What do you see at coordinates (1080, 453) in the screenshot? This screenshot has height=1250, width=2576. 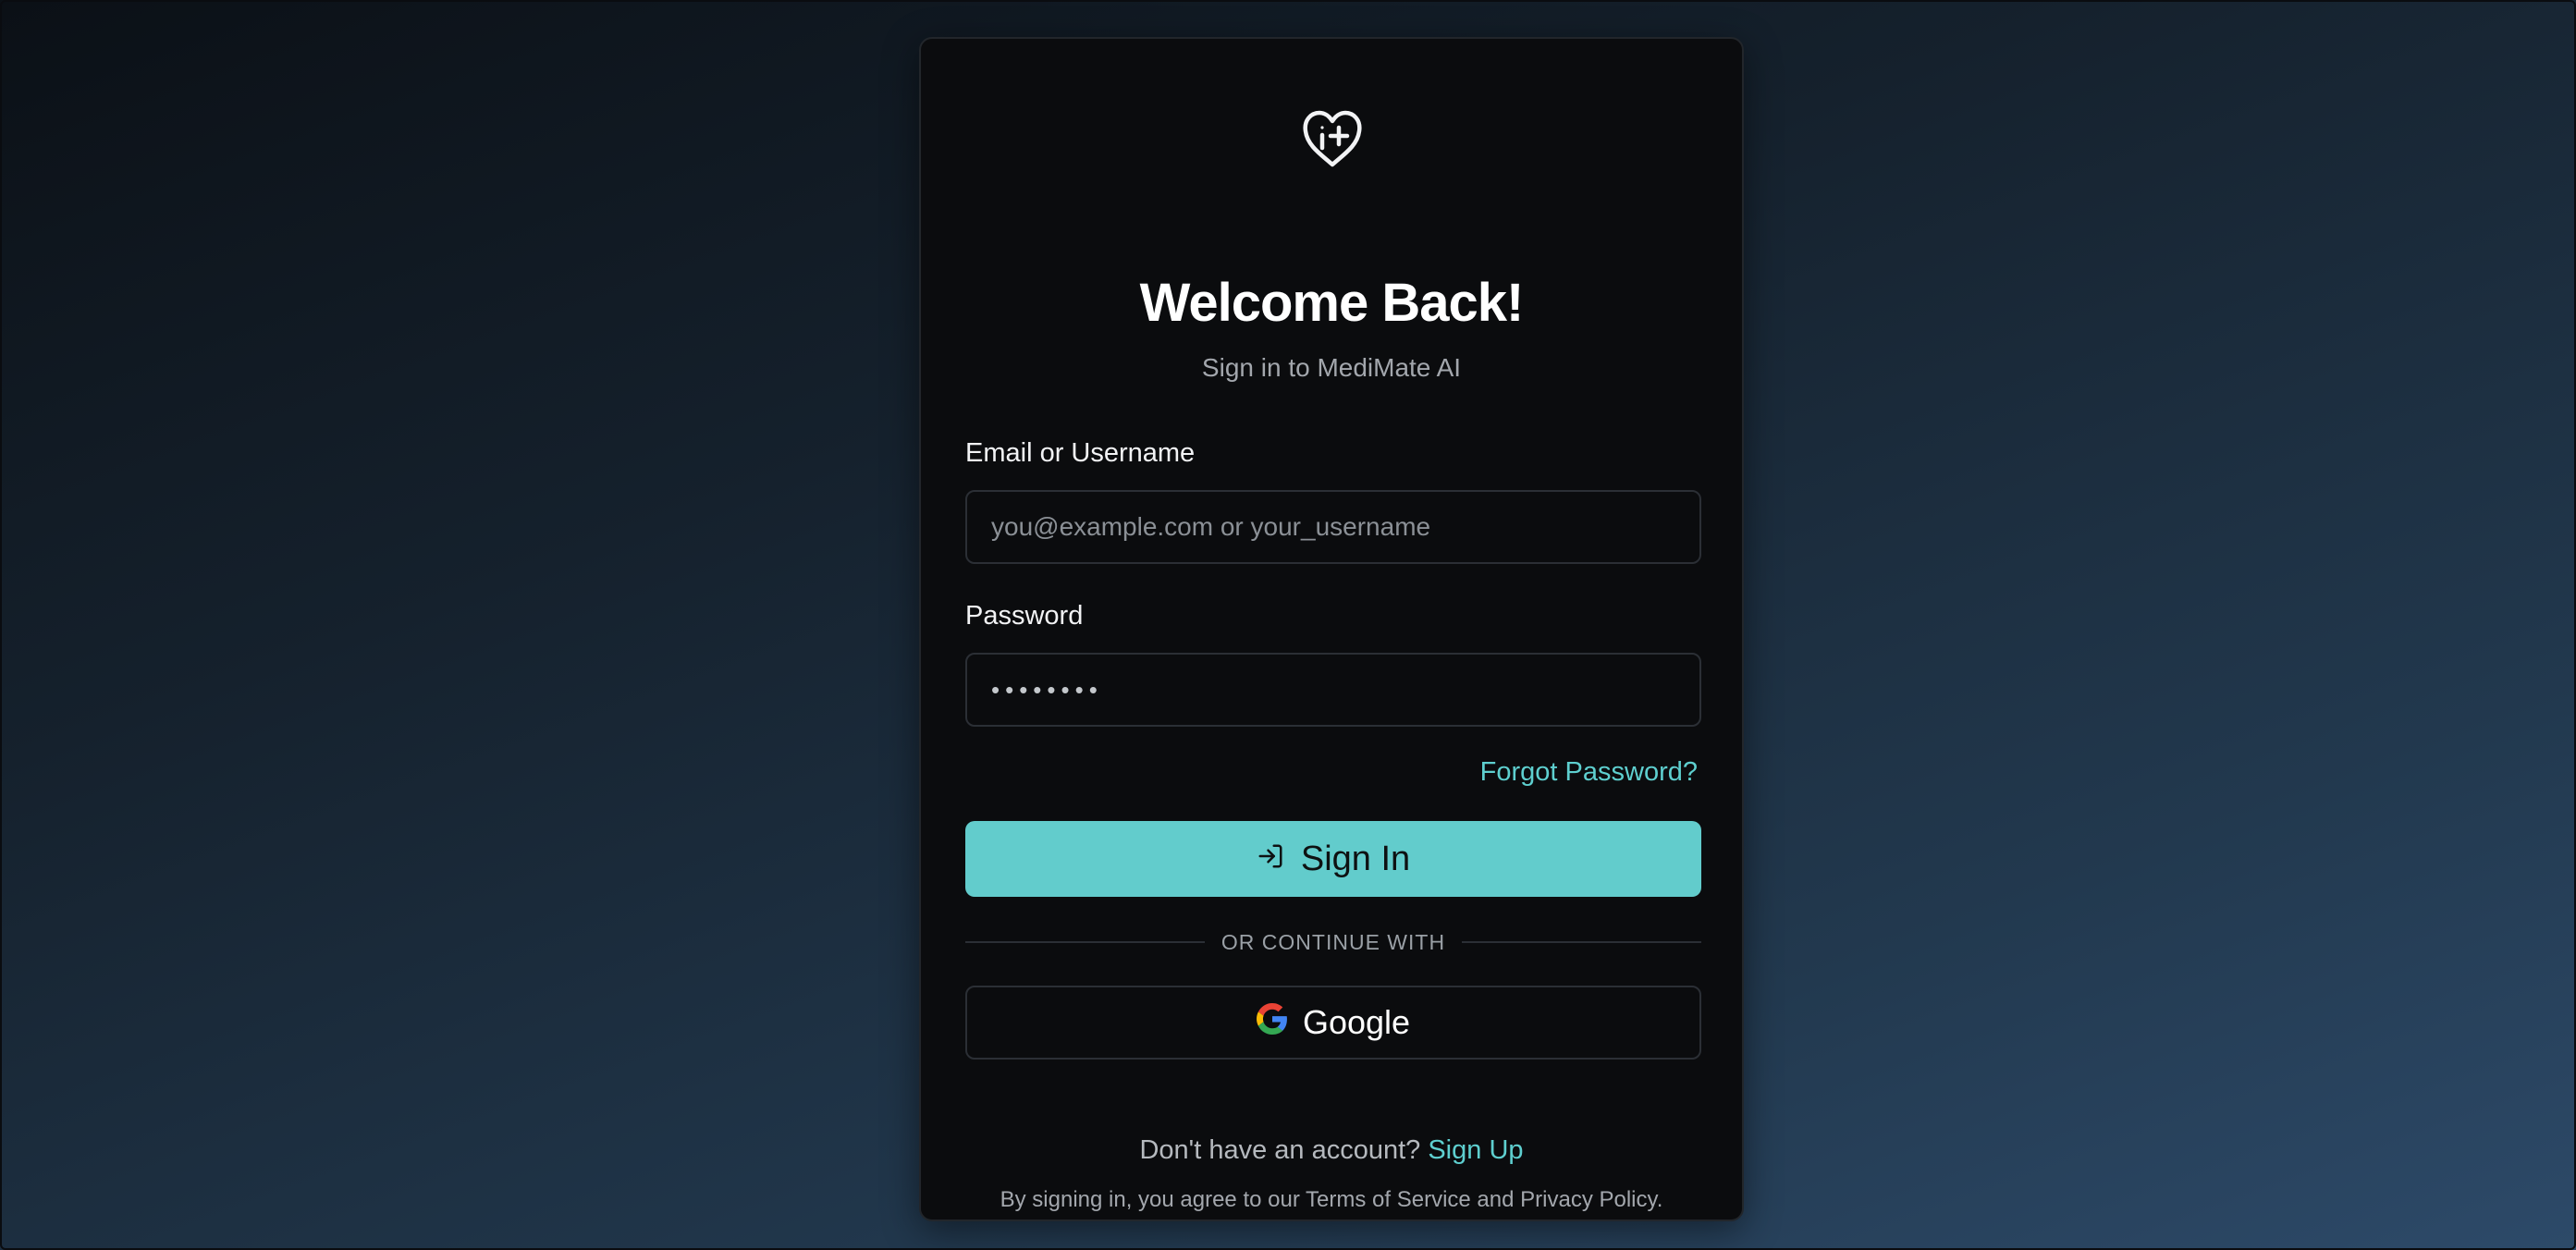 I see `email-label: Email or Username` at bounding box center [1080, 453].